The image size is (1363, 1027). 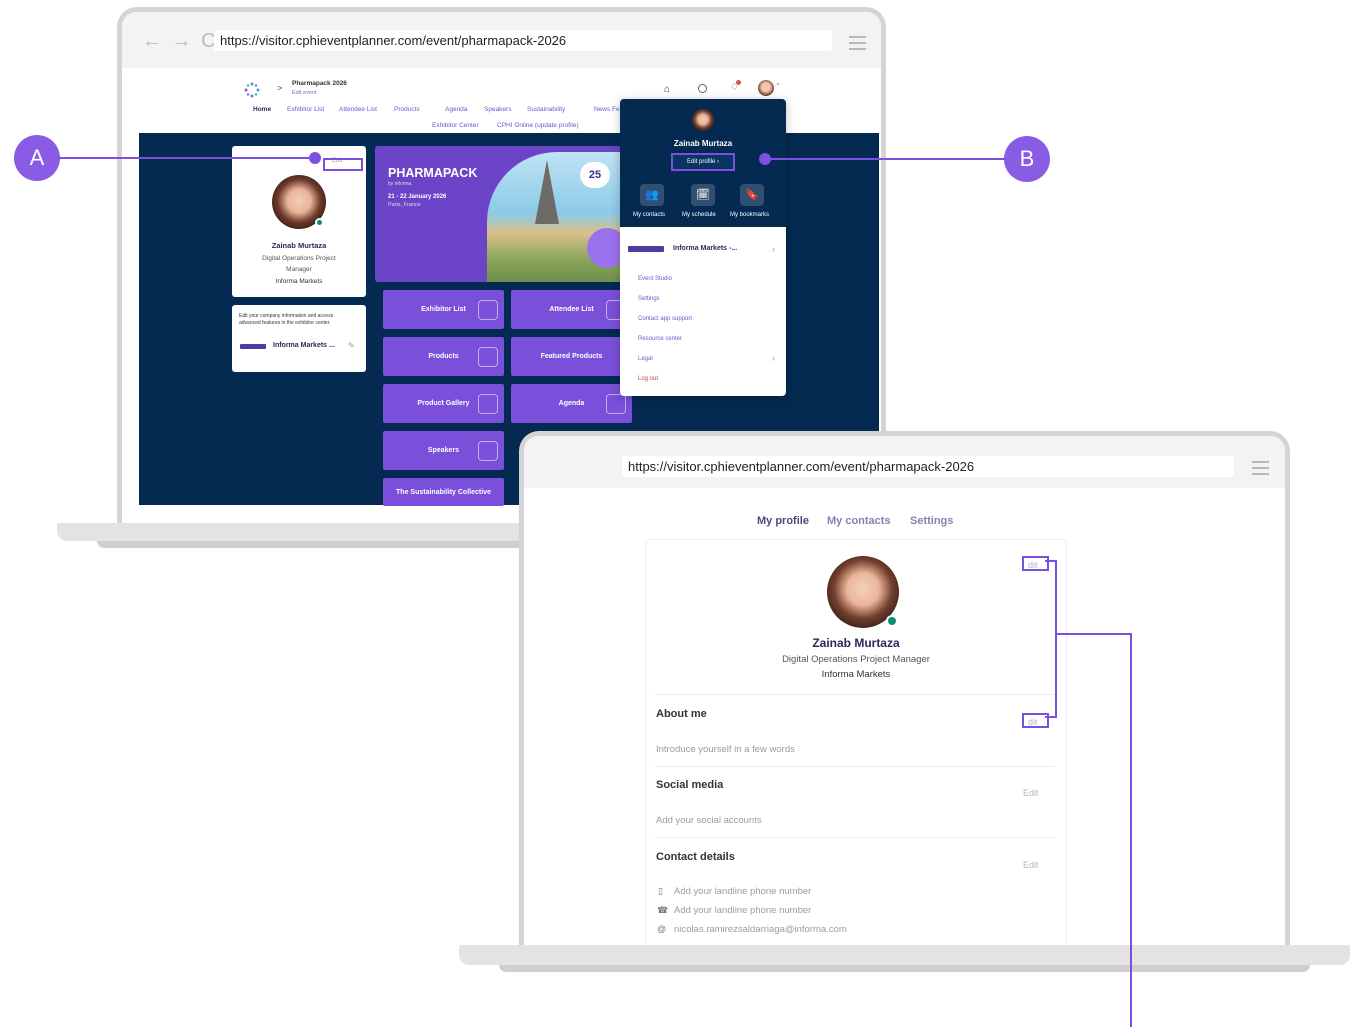 I want to click on header-avatar, so click(x=766, y=88).